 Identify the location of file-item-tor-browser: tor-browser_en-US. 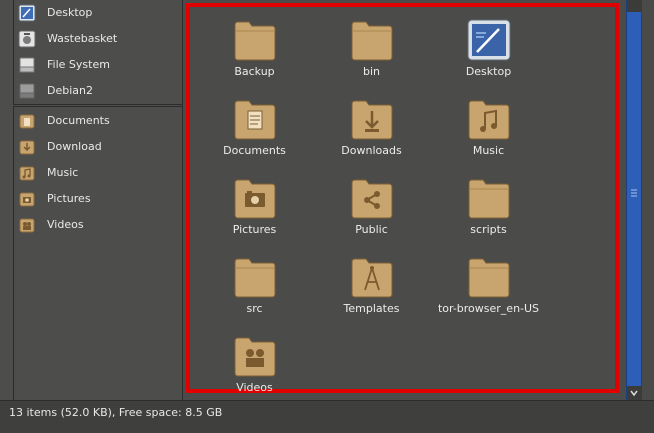
(488, 284).